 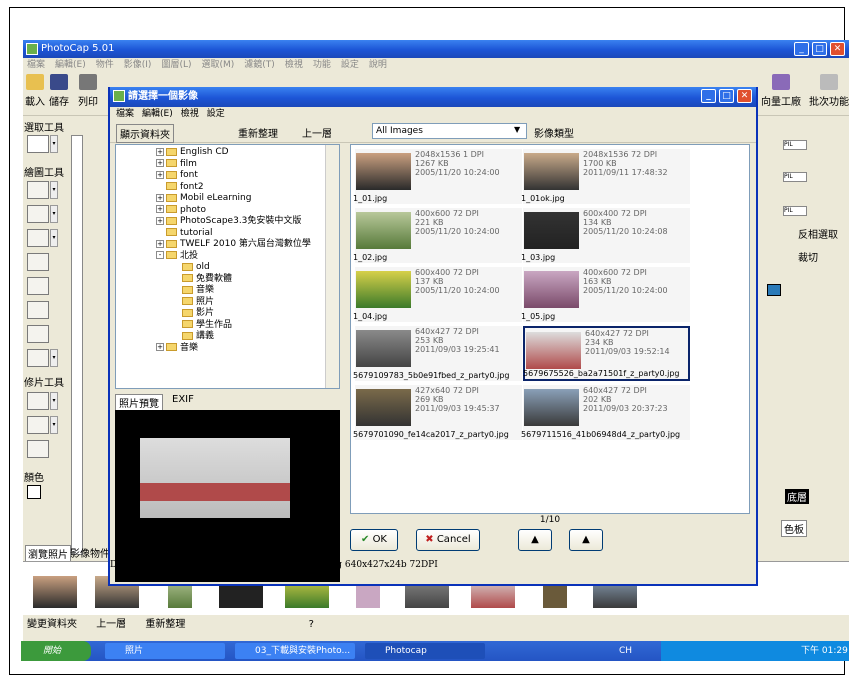 I want to click on eraser-tool, so click(x=38, y=214).